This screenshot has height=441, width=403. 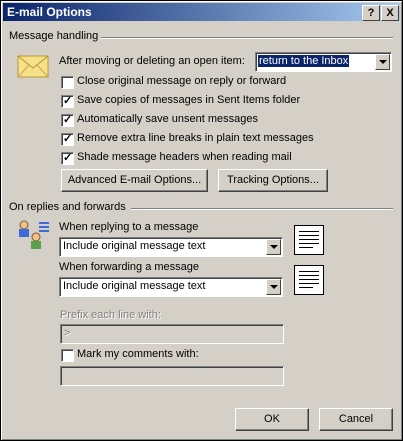 What do you see at coordinates (309, 240) in the screenshot?
I see `reply-preview-icon` at bounding box center [309, 240].